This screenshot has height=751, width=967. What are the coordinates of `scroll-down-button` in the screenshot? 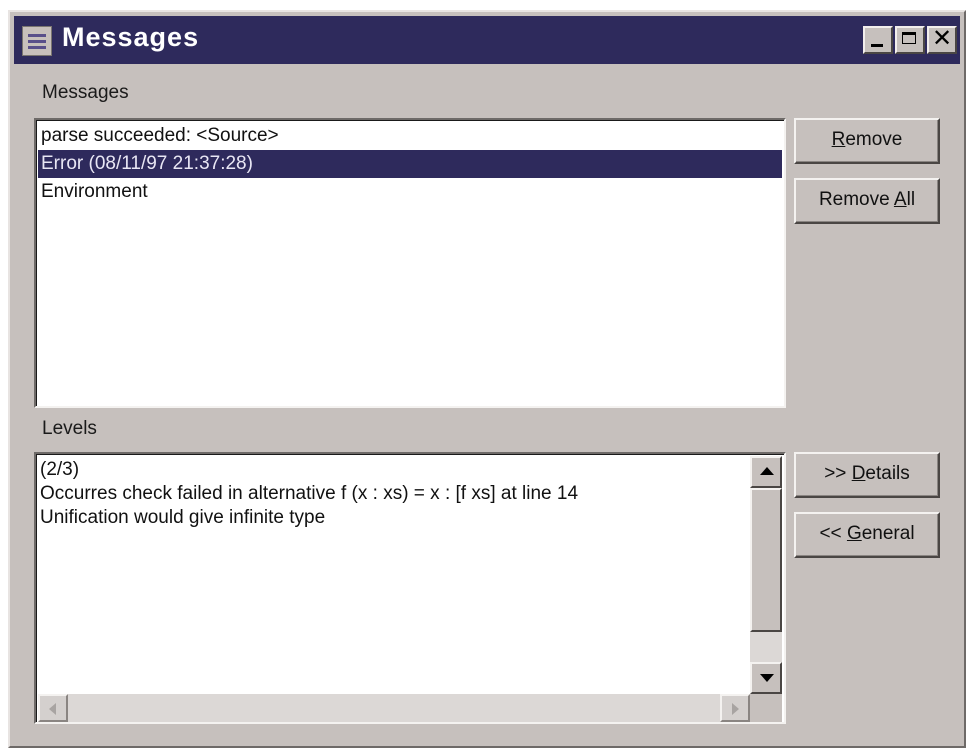 It's located at (766, 678).